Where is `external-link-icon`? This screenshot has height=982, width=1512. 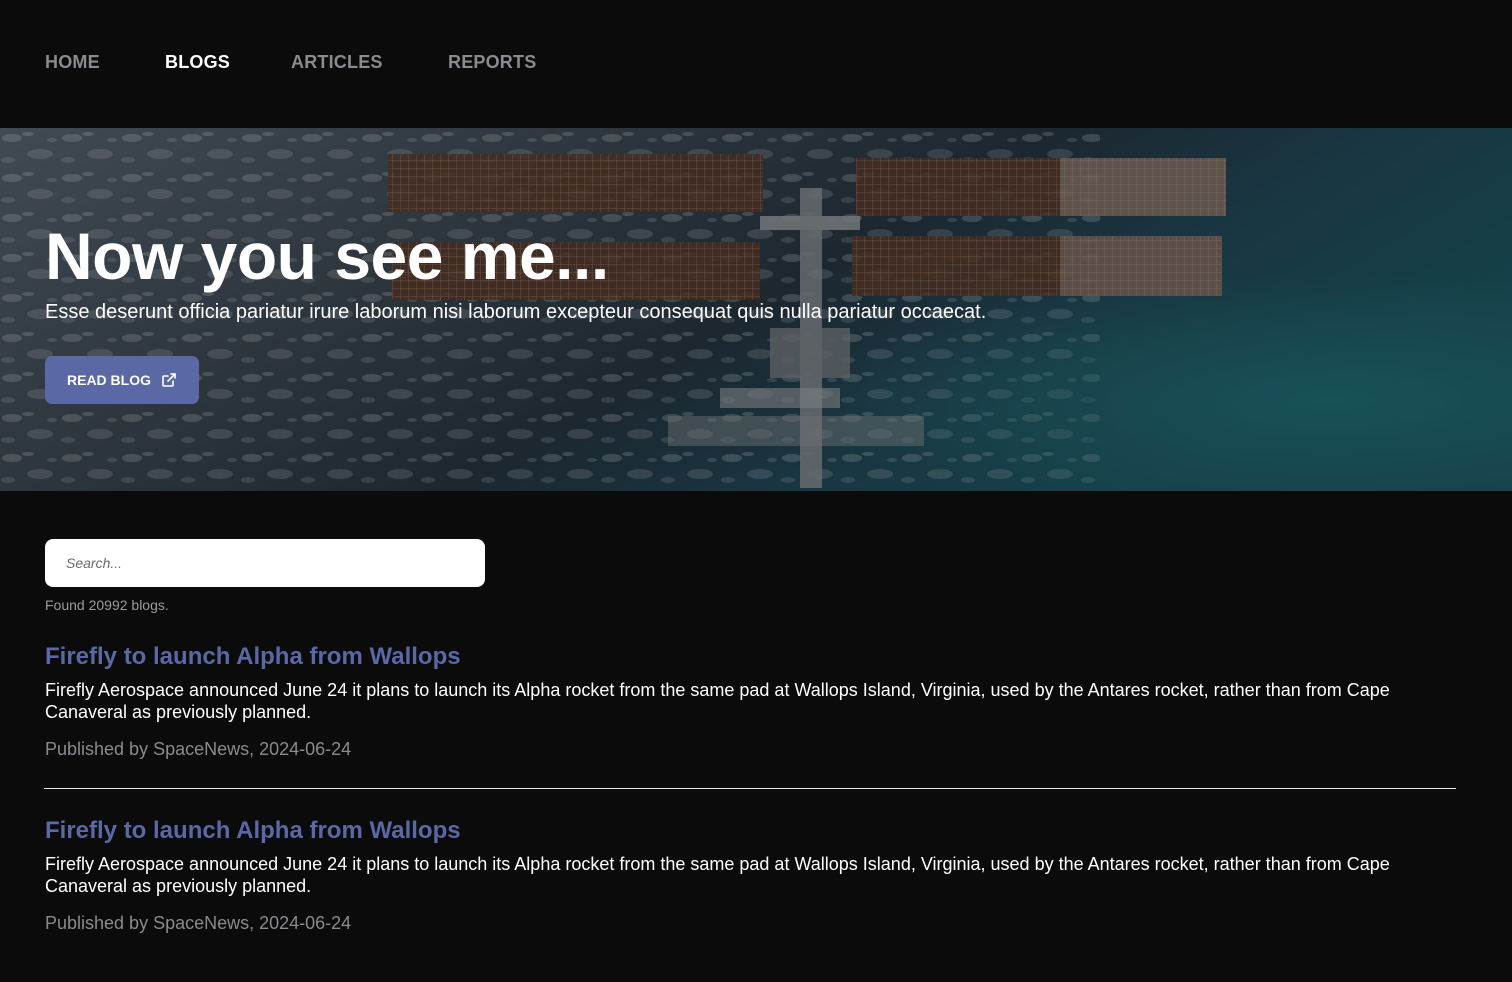
external-link-icon is located at coordinates (169, 380).